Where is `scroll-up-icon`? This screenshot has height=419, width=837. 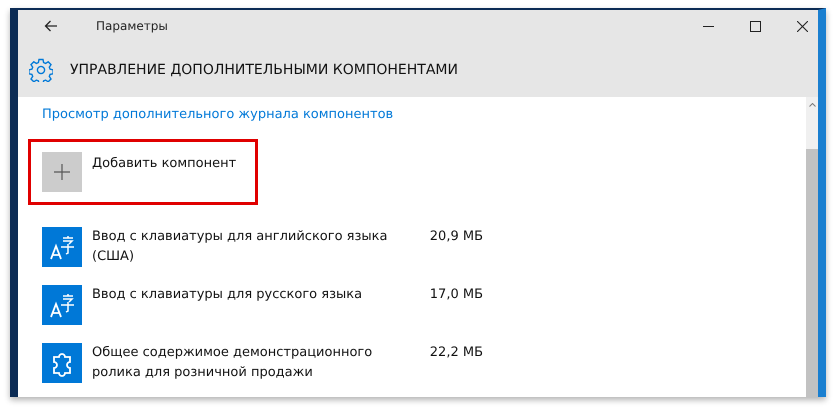
scroll-up-icon is located at coordinates (812, 105).